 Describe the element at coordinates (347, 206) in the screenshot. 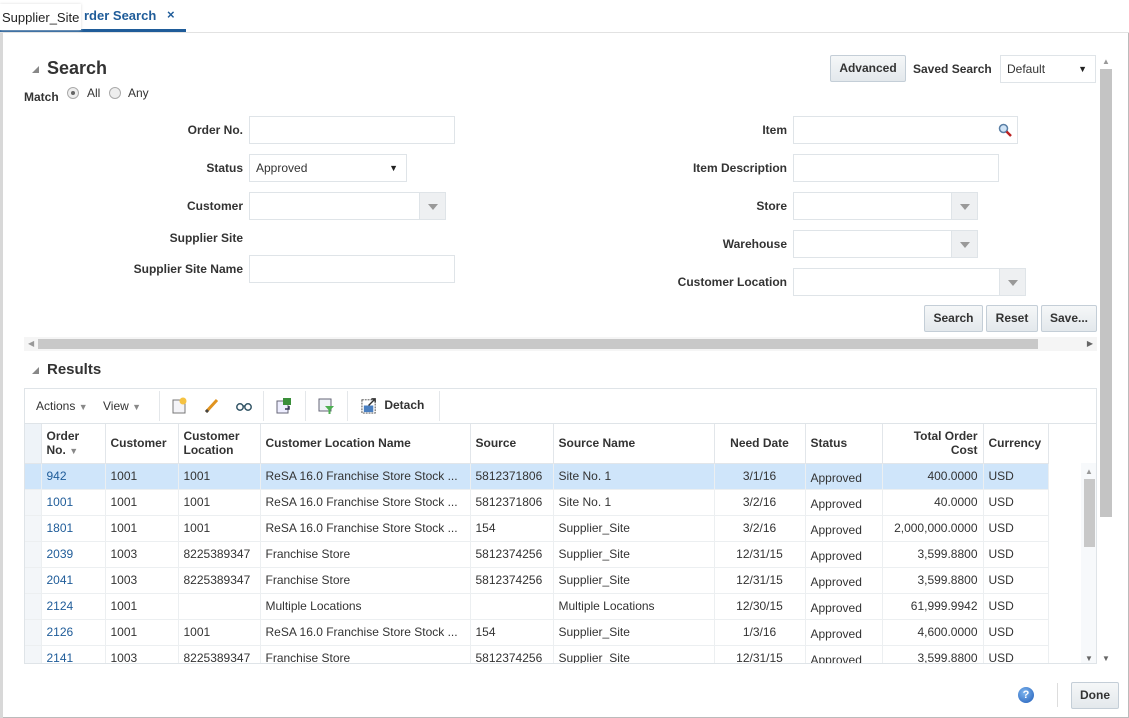

I see `customer-combo` at that location.